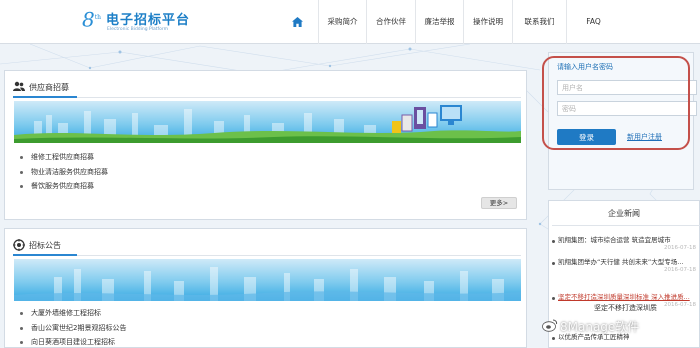 This screenshot has height=348, width=700. What do you see at coordinates (72, 341) in the screenshot?
I see `list-item: 向日葵酒项目建设工程招标` at bounding box center [72, 341].